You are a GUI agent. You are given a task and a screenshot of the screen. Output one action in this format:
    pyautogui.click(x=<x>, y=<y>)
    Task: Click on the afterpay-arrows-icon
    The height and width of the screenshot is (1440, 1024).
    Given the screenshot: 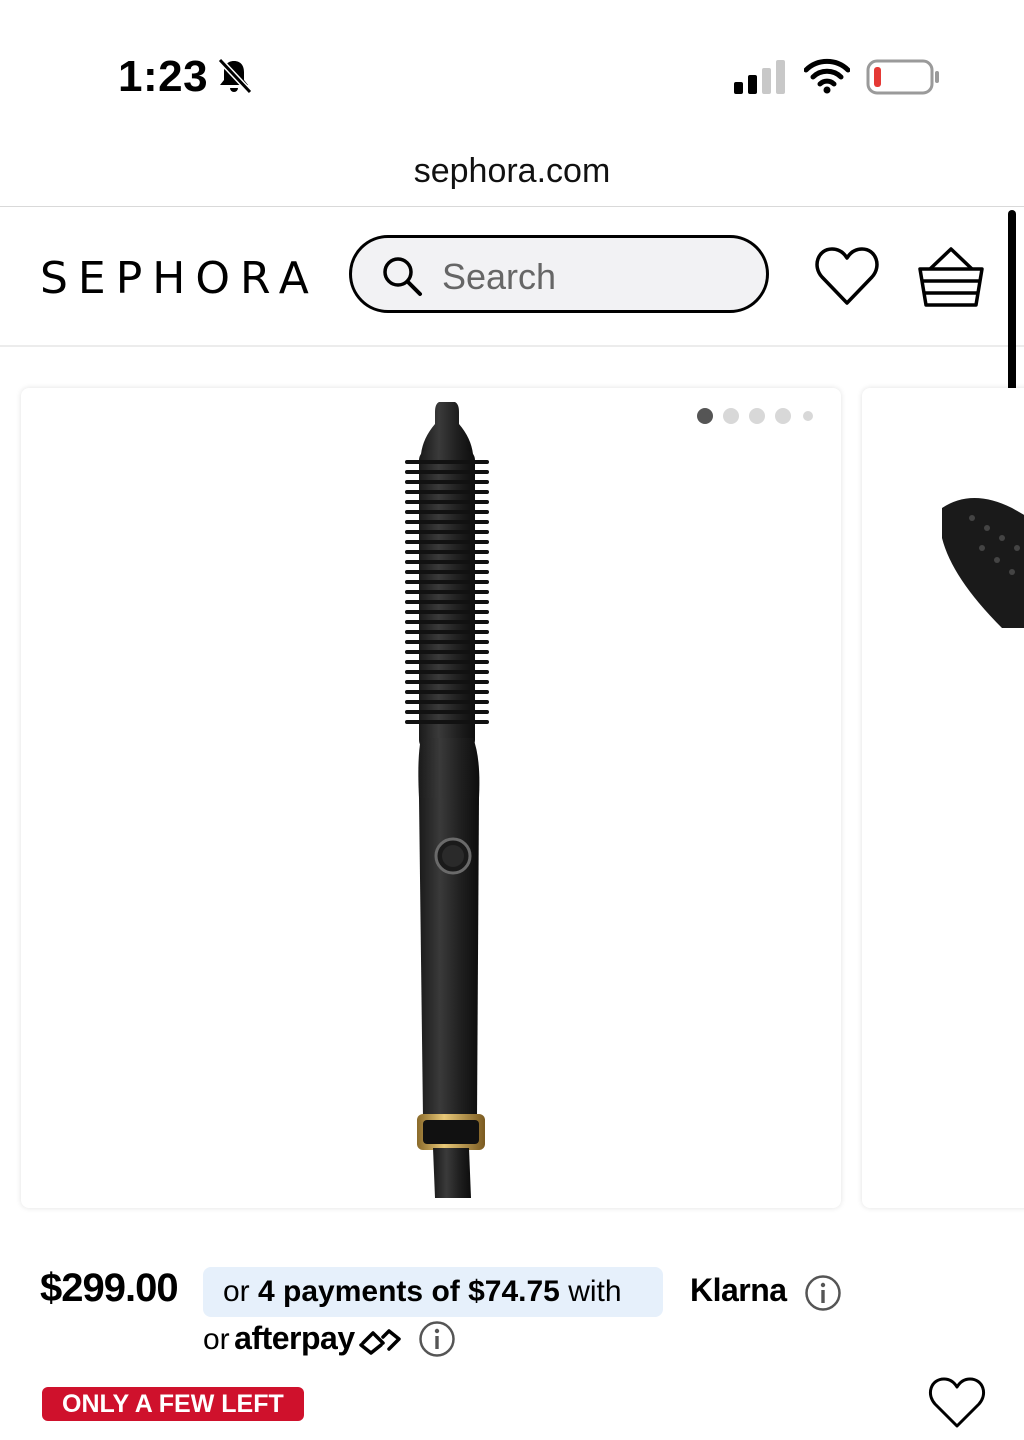 What is the action you would take?
    pyautogui.click(x=380, y=1342)
    